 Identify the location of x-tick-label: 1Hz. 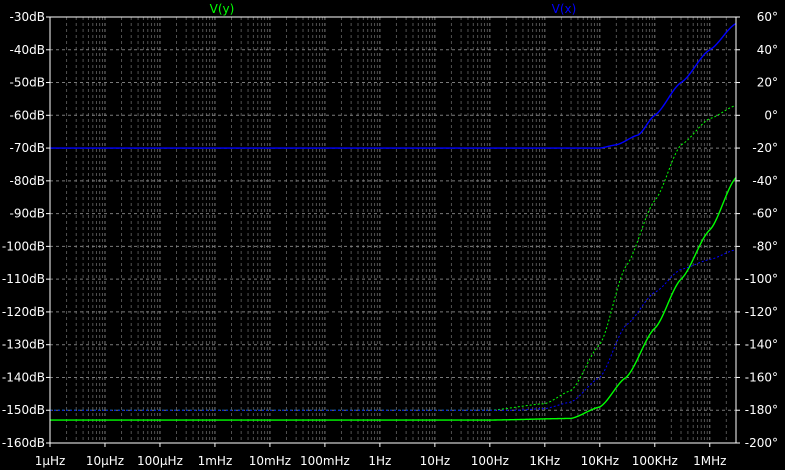
(379, 461).